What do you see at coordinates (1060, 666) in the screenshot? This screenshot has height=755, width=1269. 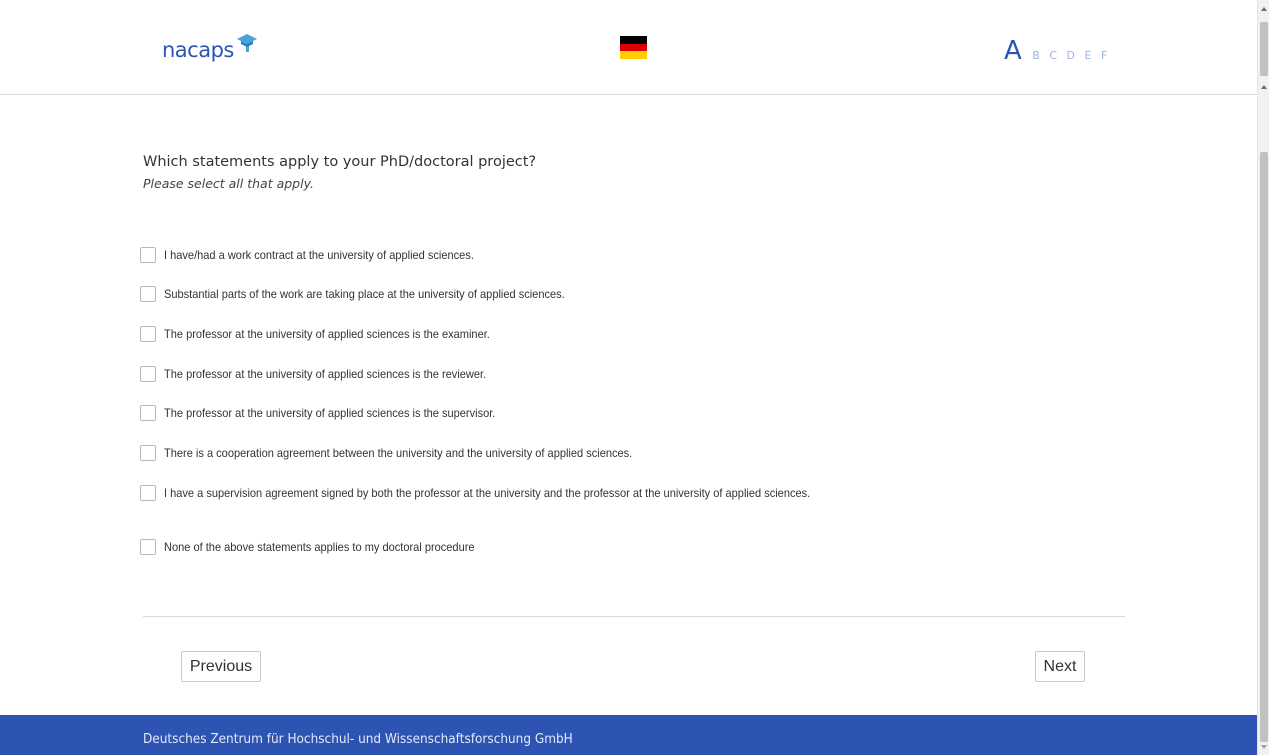 I see `next-button: Next` at bounding box center [1060, 666].